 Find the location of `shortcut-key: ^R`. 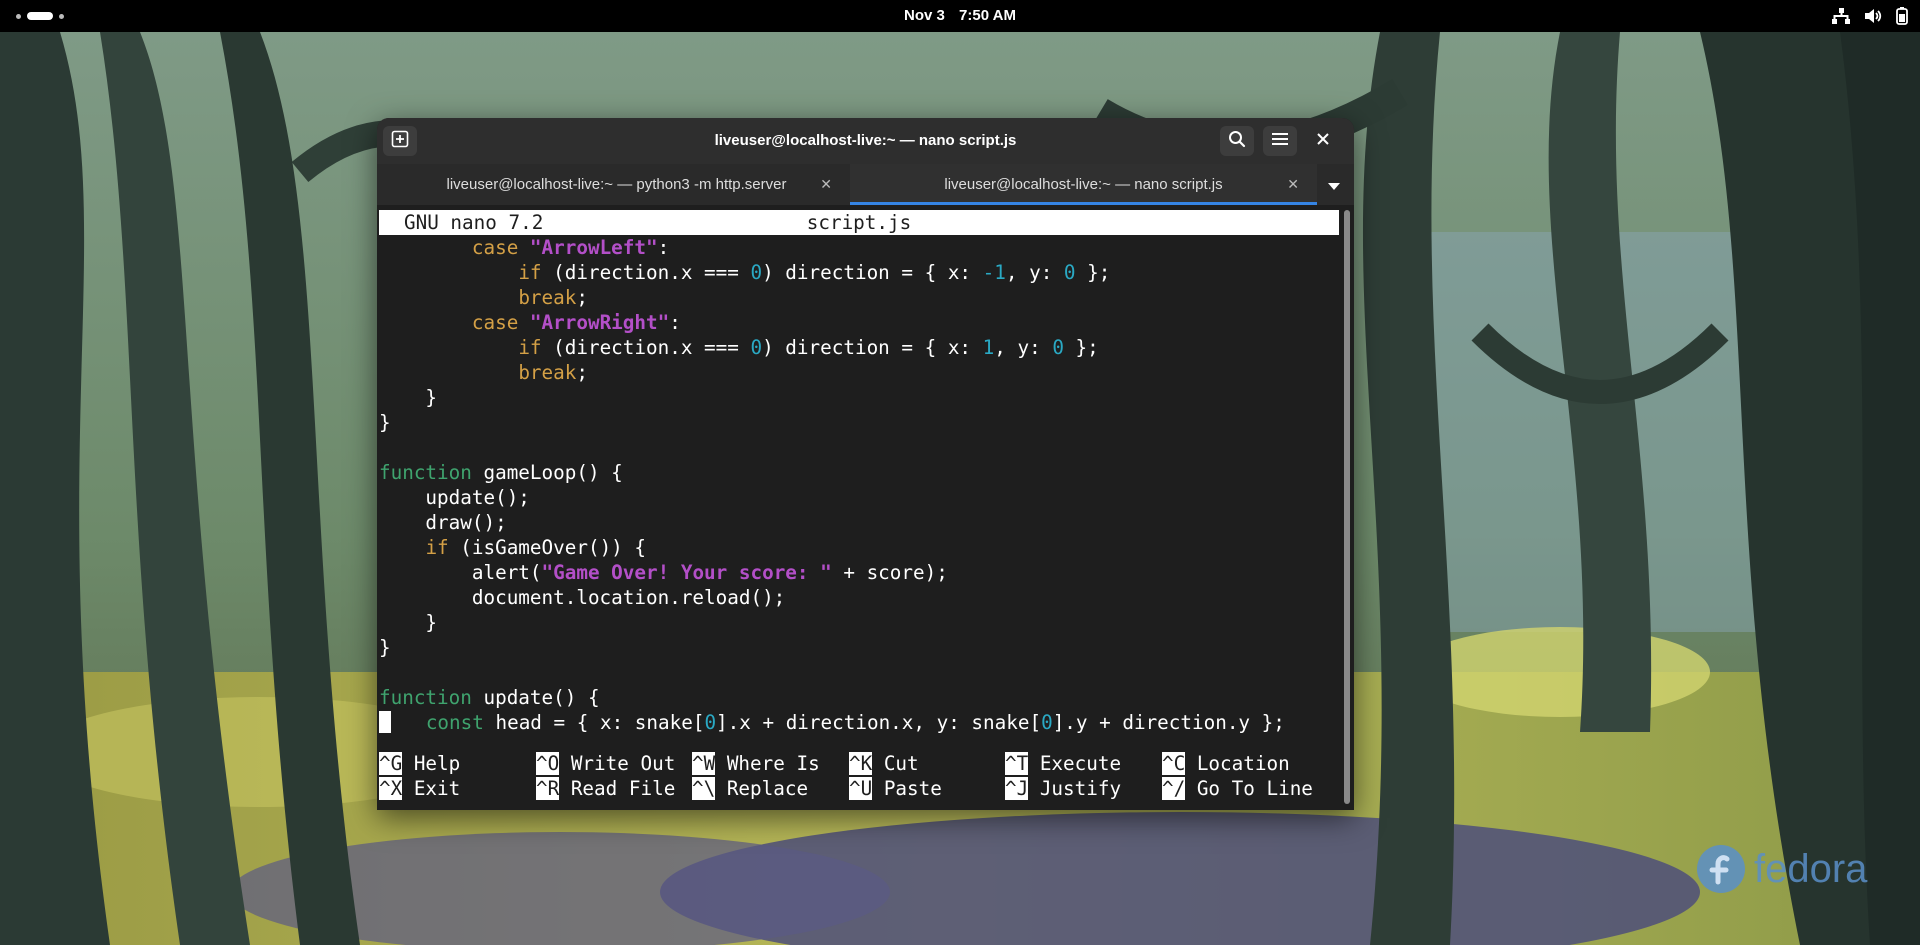

shortcut-key: ^R is located at coordinates (548, 788).